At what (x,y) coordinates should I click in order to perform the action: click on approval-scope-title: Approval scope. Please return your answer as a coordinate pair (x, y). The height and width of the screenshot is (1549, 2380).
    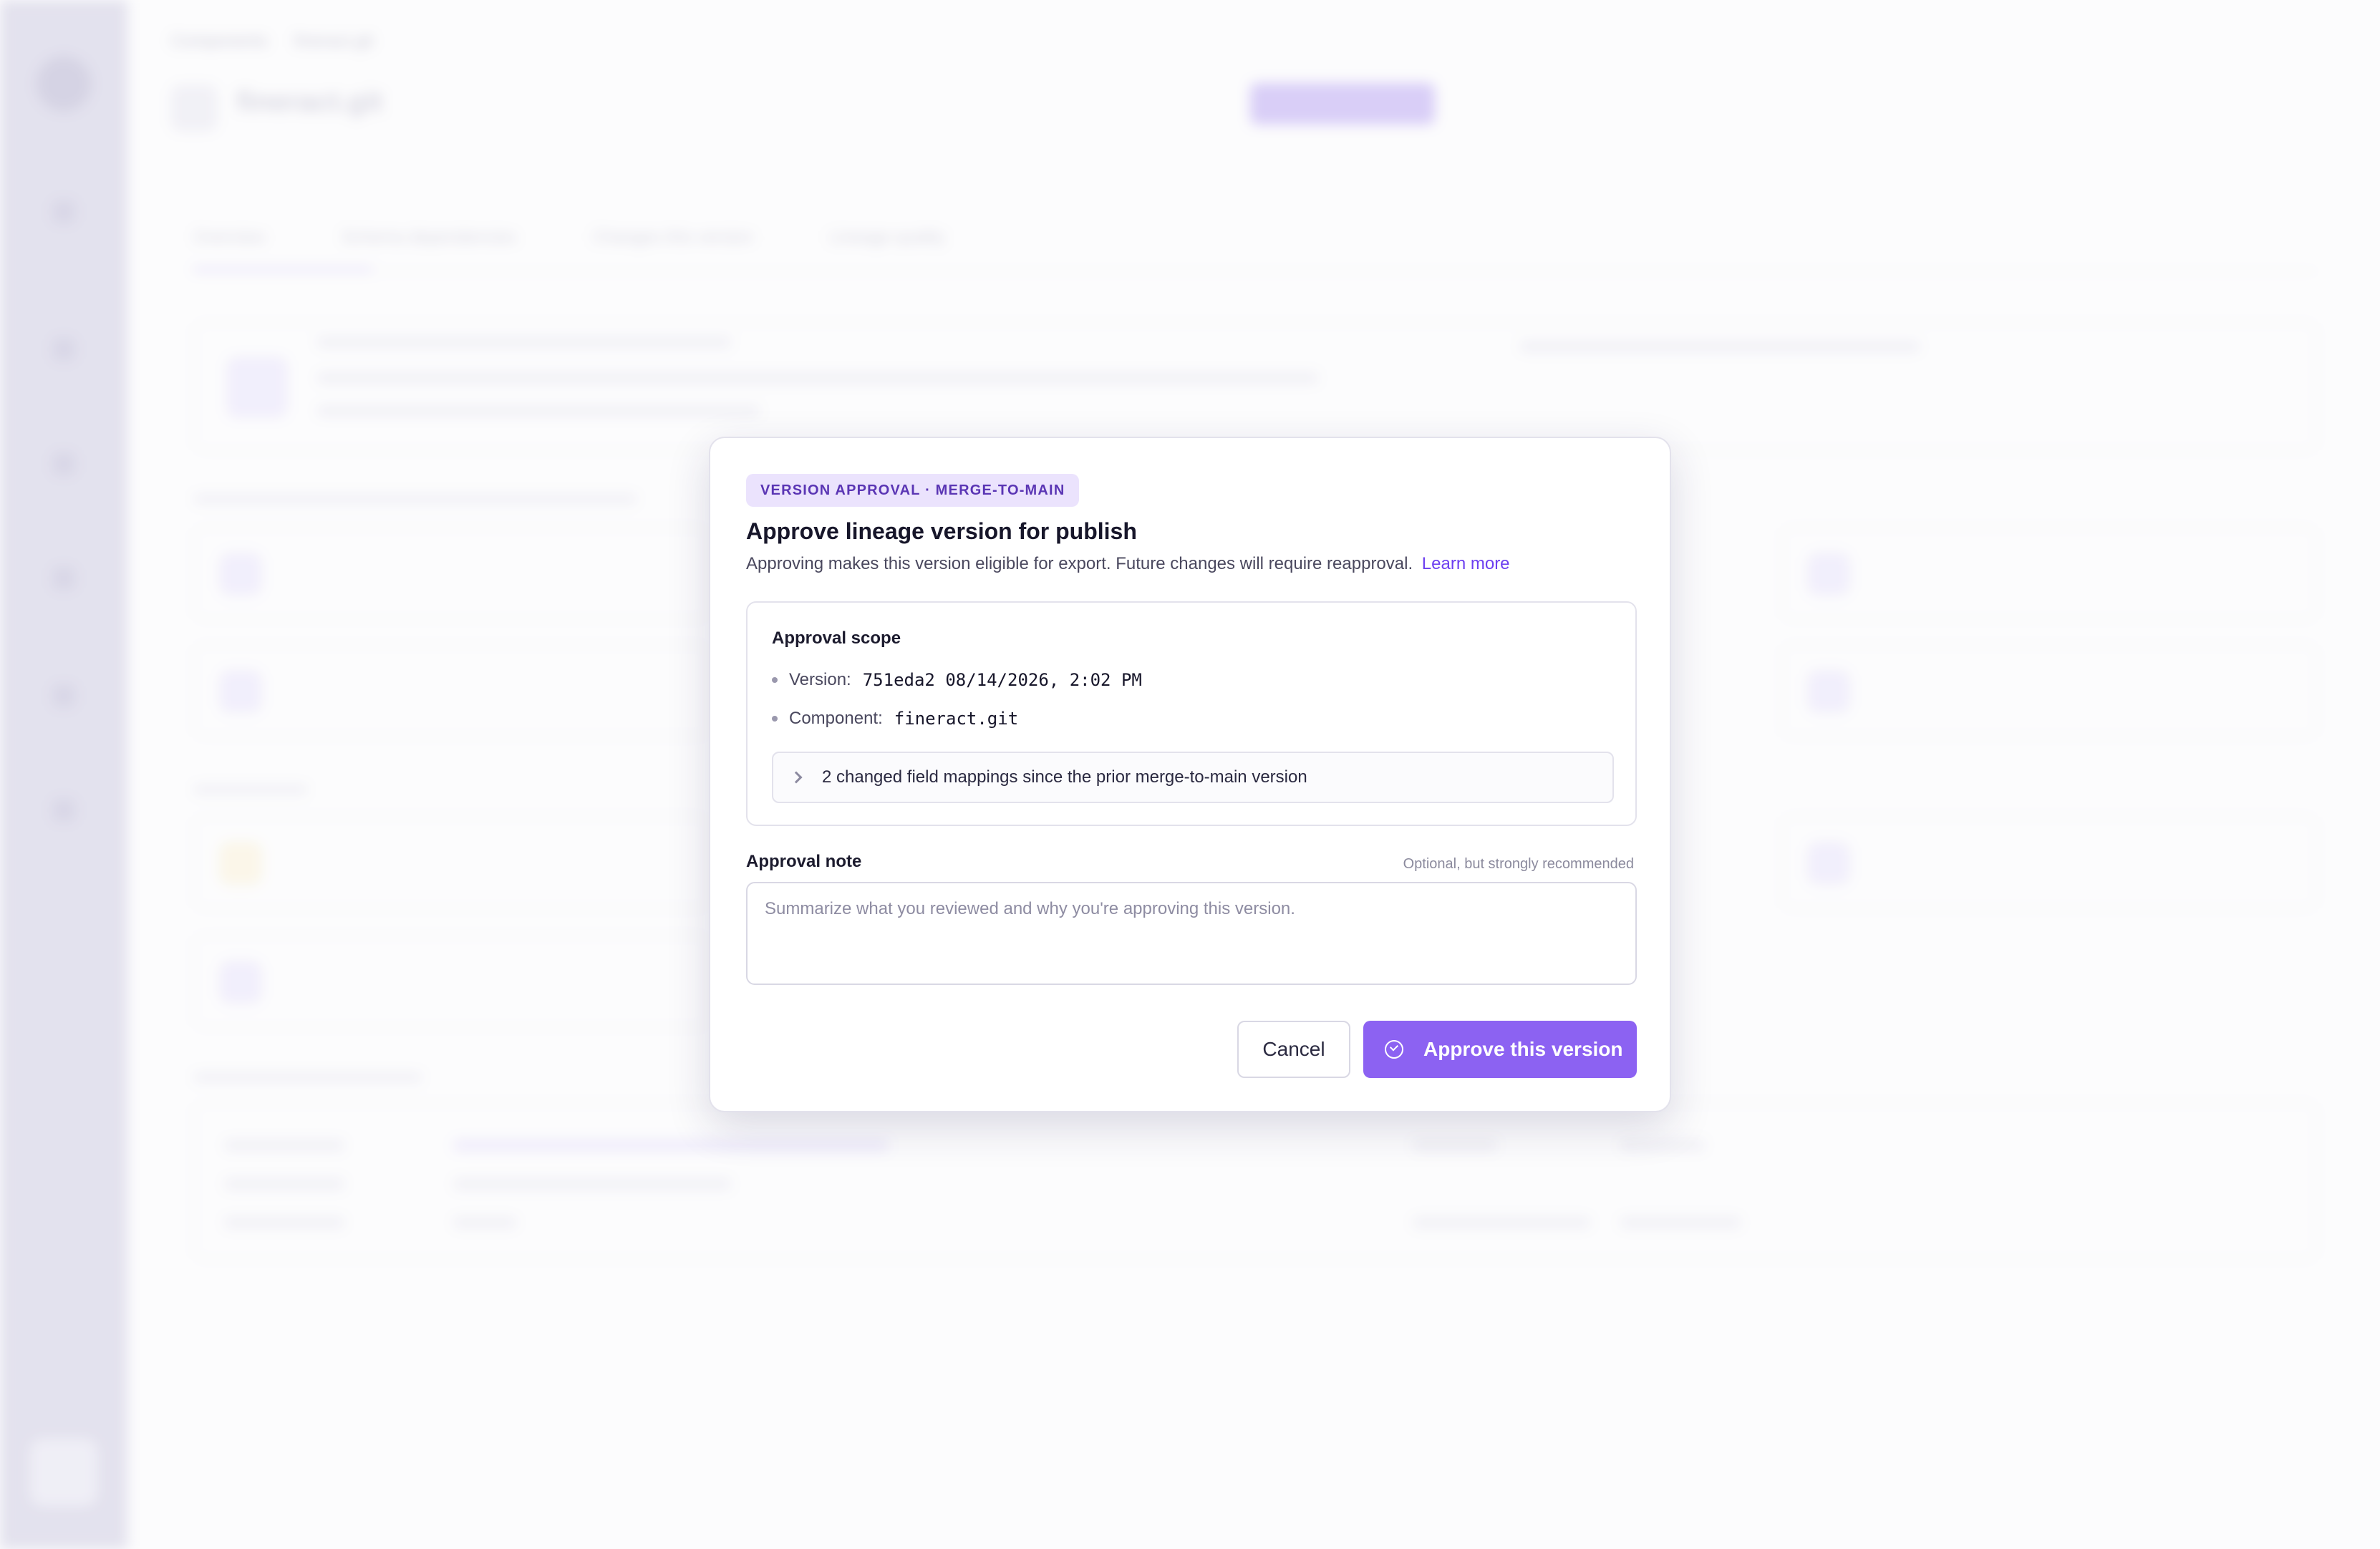
    Looking at the image, I should click on (836, 638).